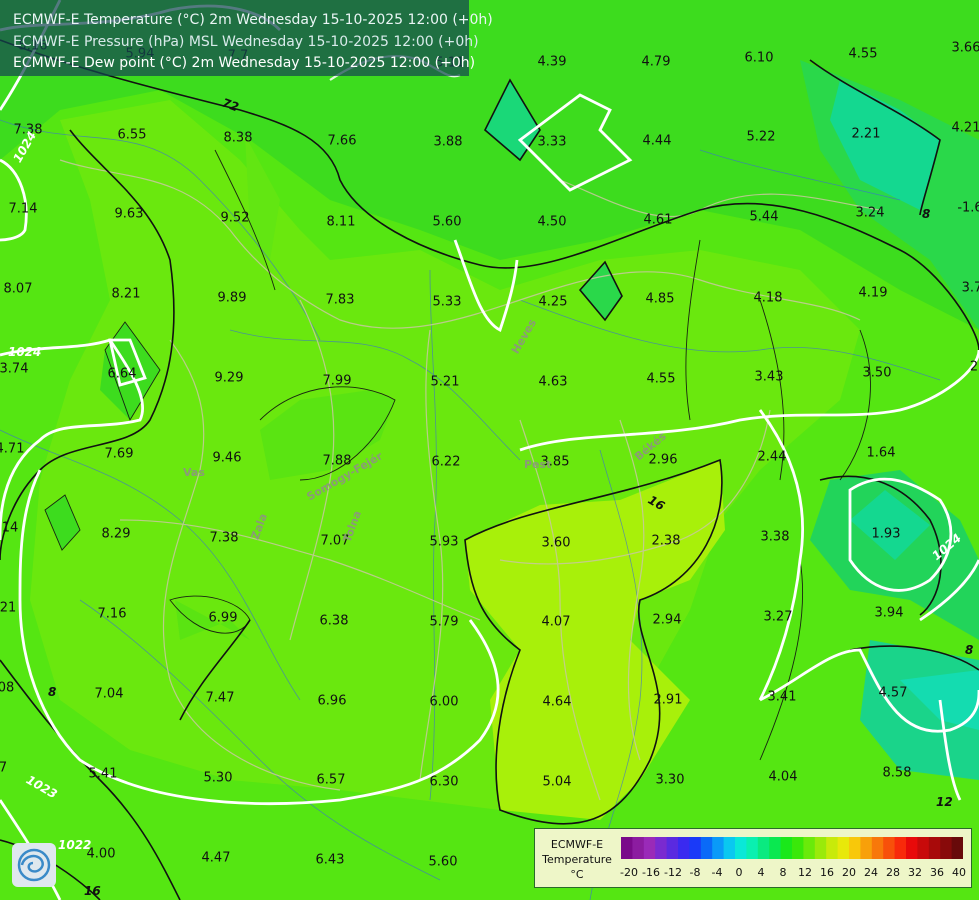  I want to click on temperature-value: 4.44, so click(657, 141).